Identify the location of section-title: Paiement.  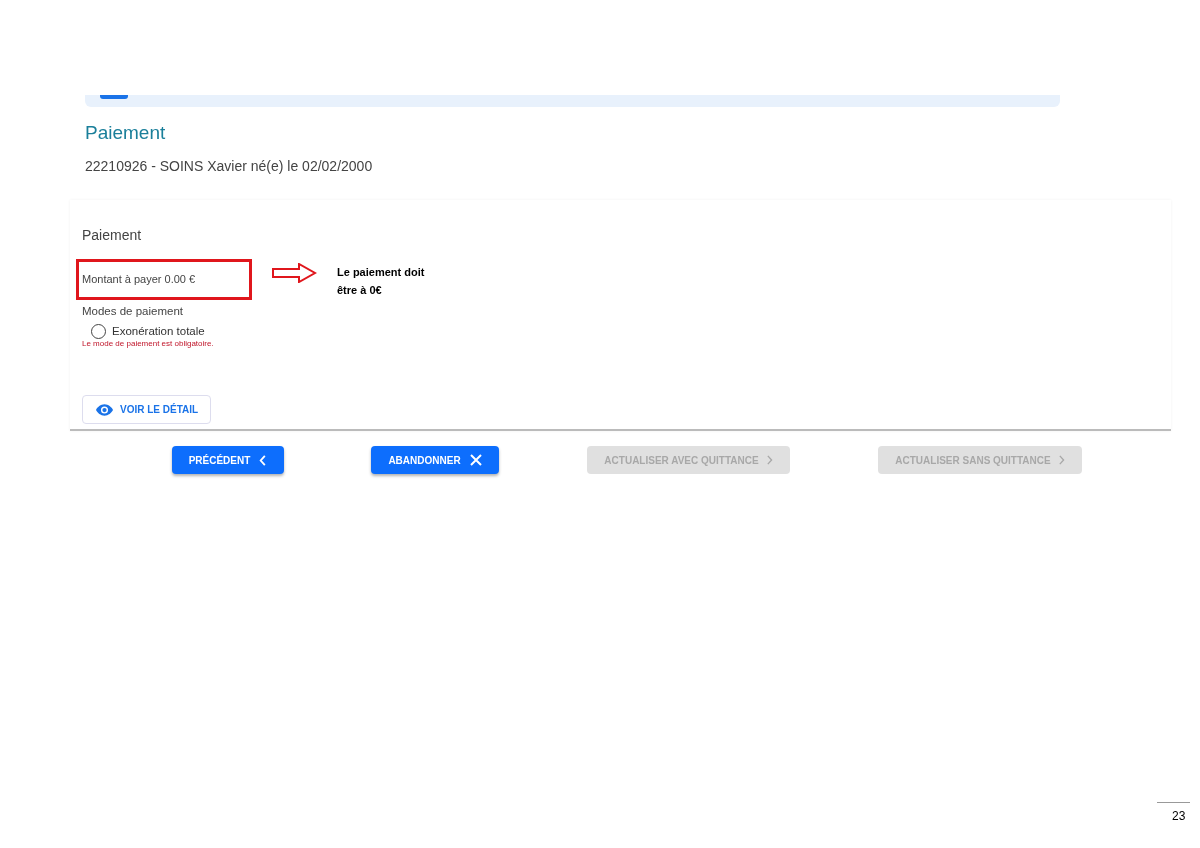
(112, 235).